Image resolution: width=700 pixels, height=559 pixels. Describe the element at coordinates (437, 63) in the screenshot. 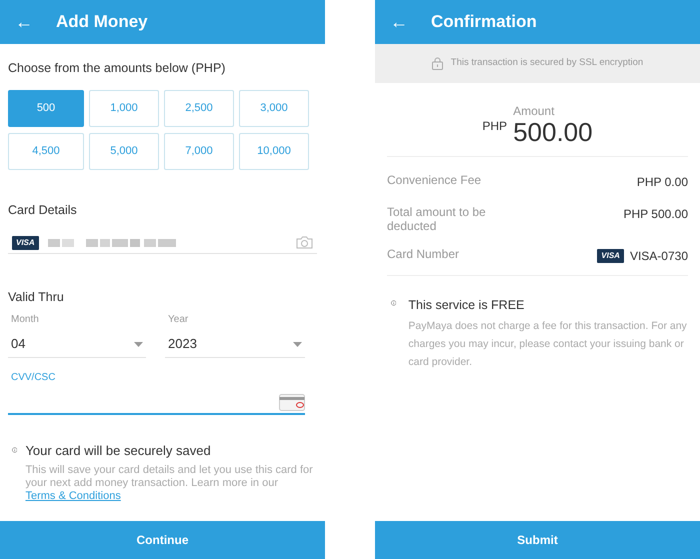

I see `lock-icon` at that location.